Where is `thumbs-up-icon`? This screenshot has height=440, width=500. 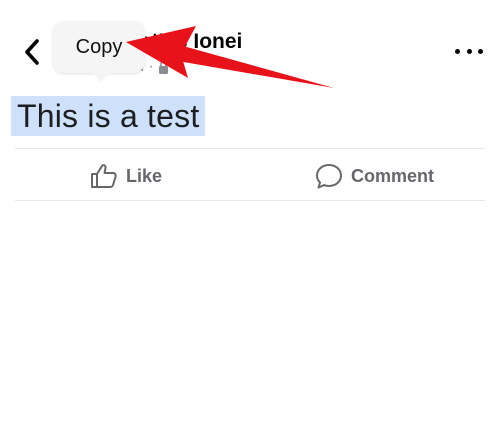
thumbs-up-icon is located at coordinates (104, 176).